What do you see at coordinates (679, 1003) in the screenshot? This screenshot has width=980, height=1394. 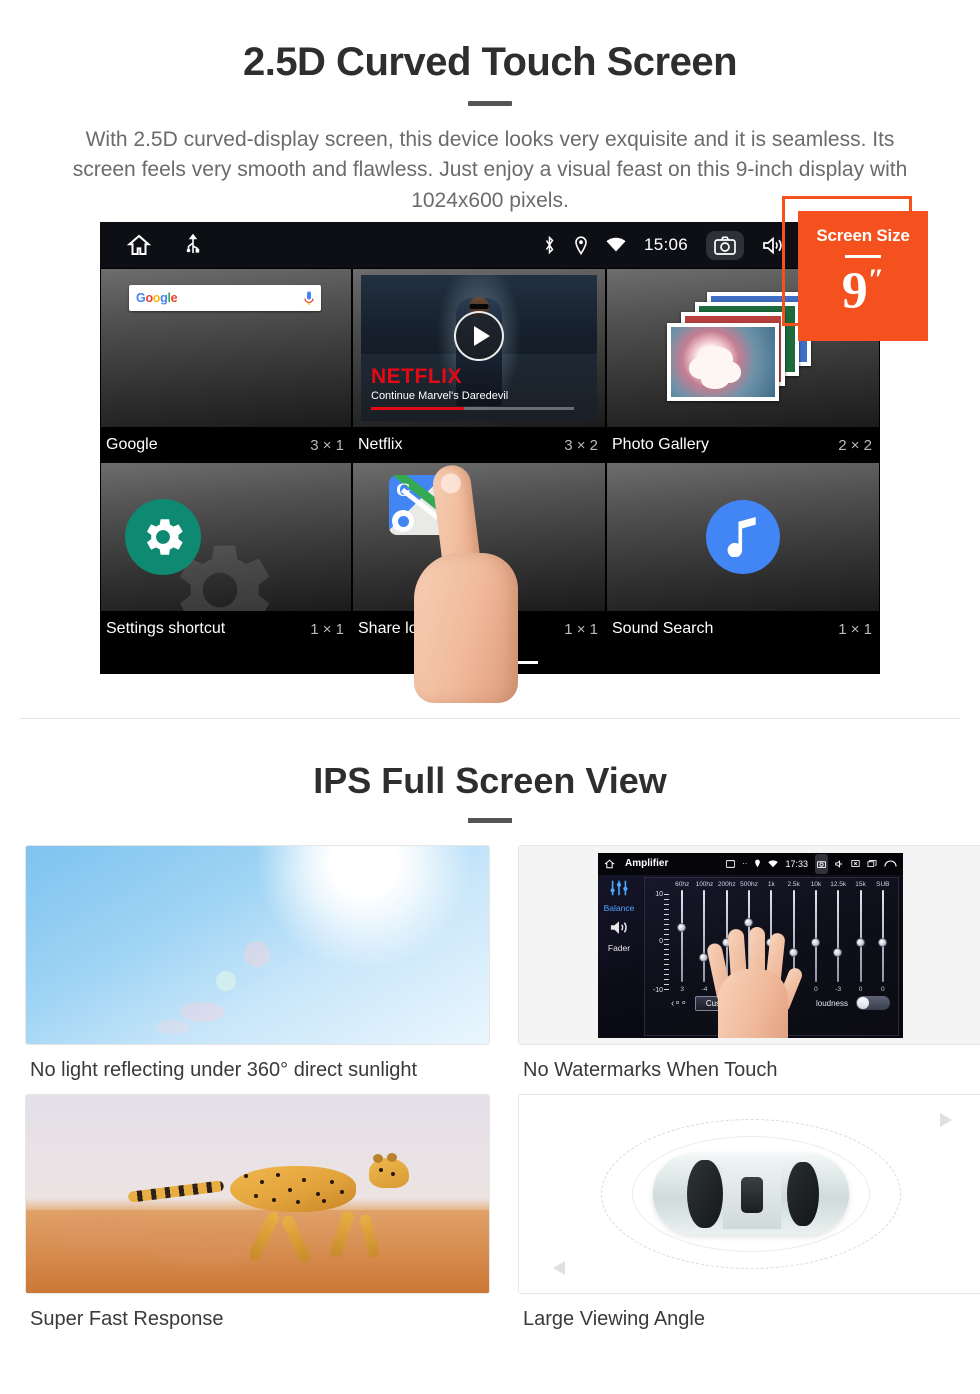 I see `back-arrow-icon: ‹∘∘` at bounding box center [679, 1003].